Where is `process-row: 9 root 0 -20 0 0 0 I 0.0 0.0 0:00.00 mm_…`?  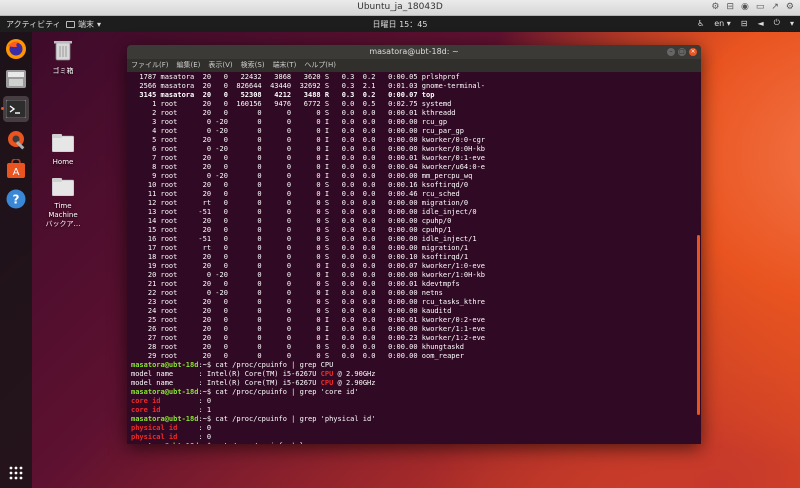 process-row: 9 root 0 -20 0 0 0 I 0.0 0.0 0:00.00 mm_… is located at coordinates (302, 176).